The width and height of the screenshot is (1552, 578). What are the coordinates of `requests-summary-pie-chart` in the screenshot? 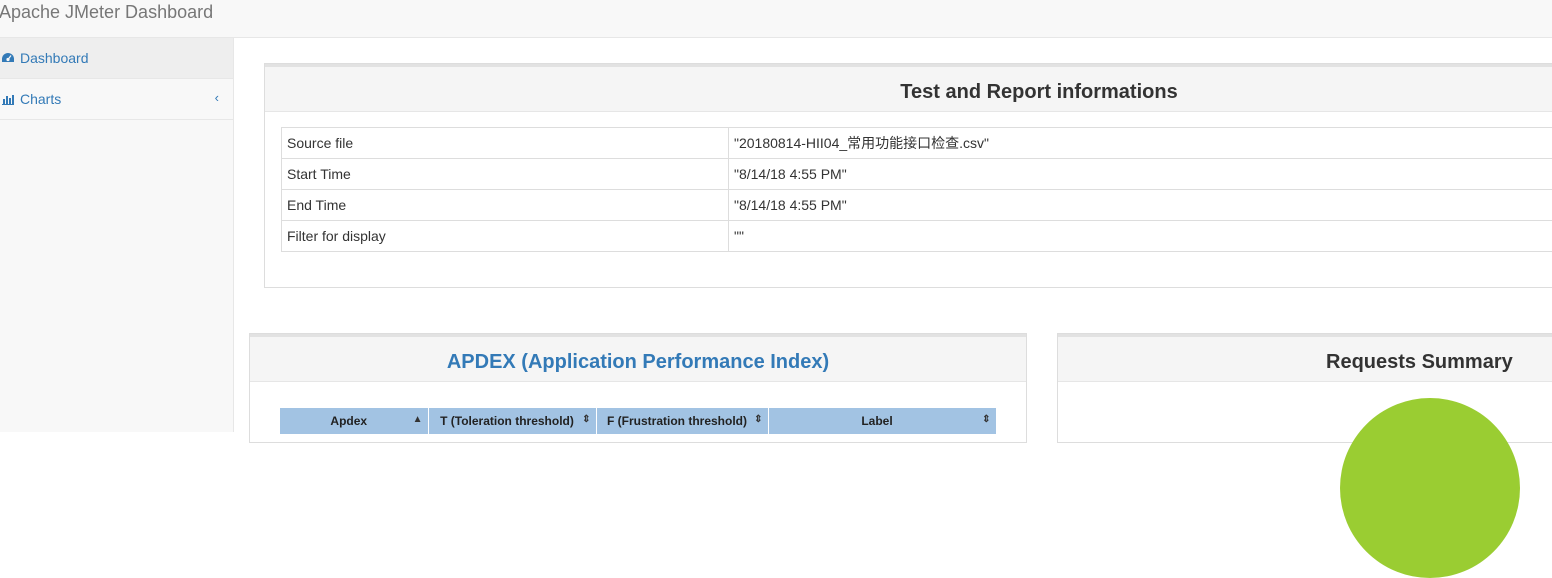 It's located at (1430, 488).